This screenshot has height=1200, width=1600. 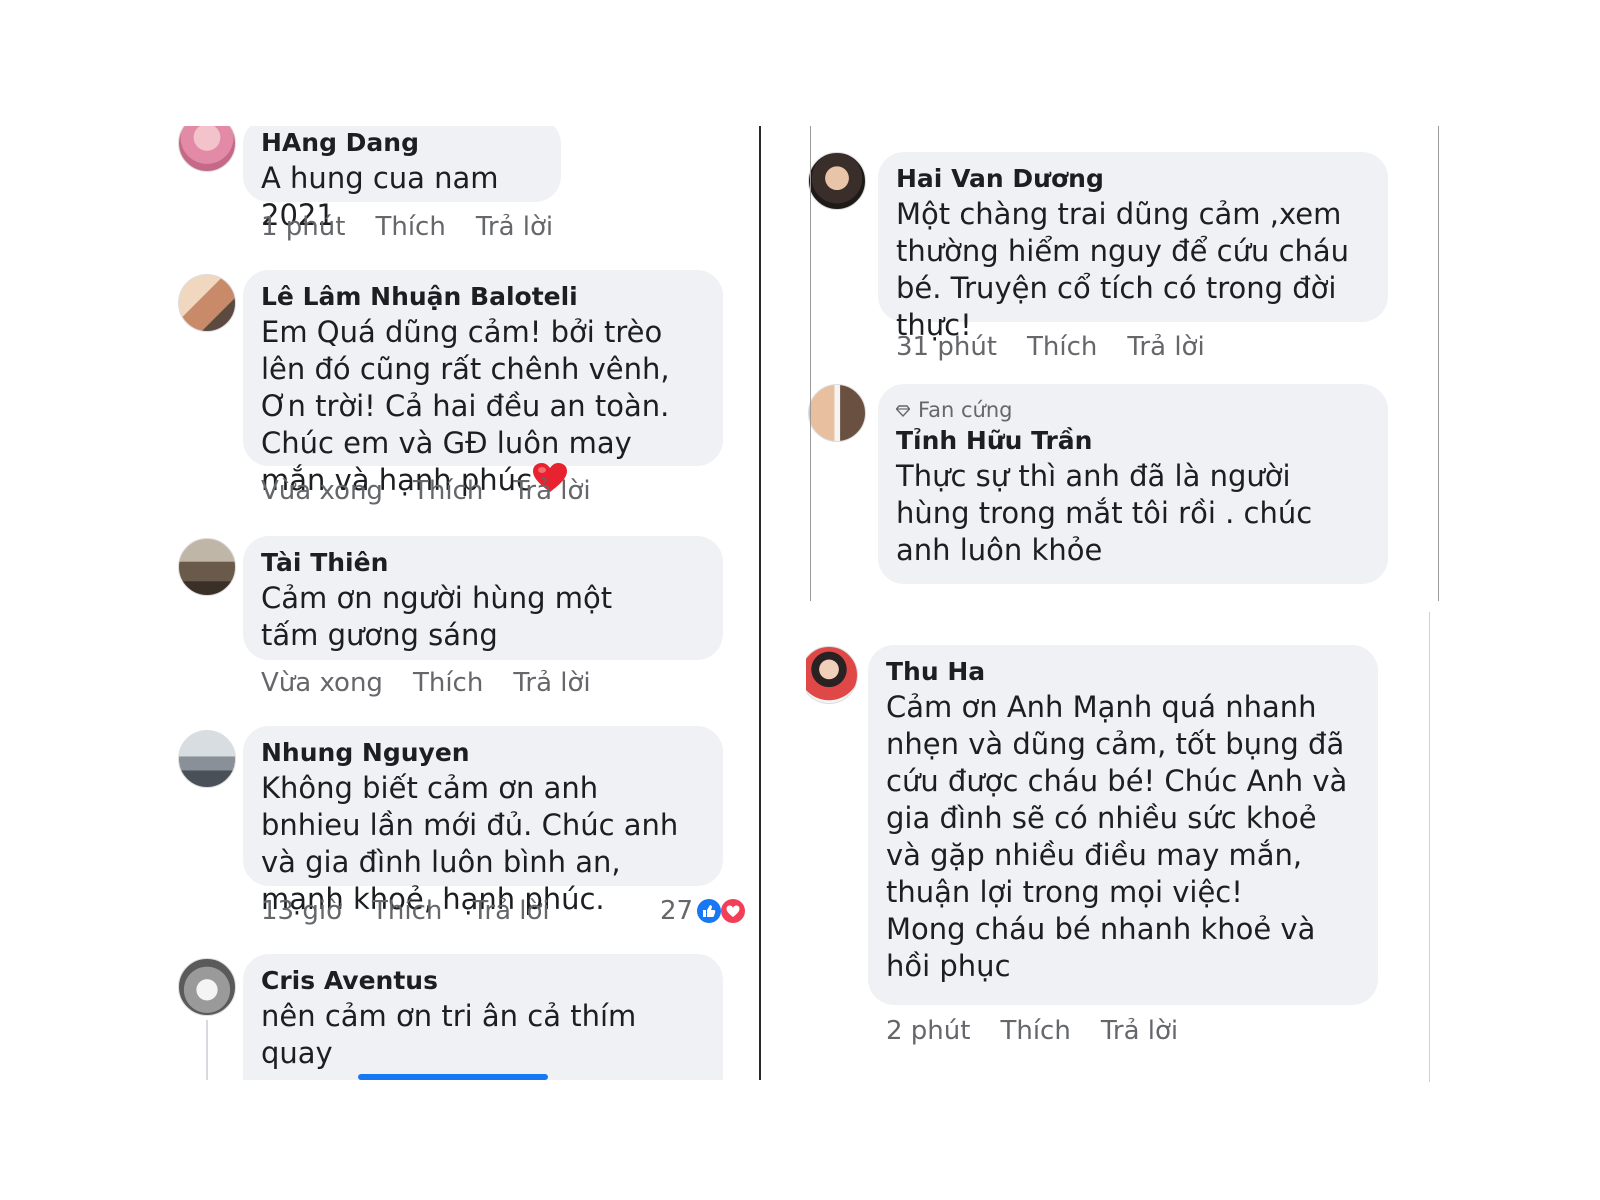 I want to click on comment-actions: 31 phút Thích Trả lời, so click(x=1050, y=347).